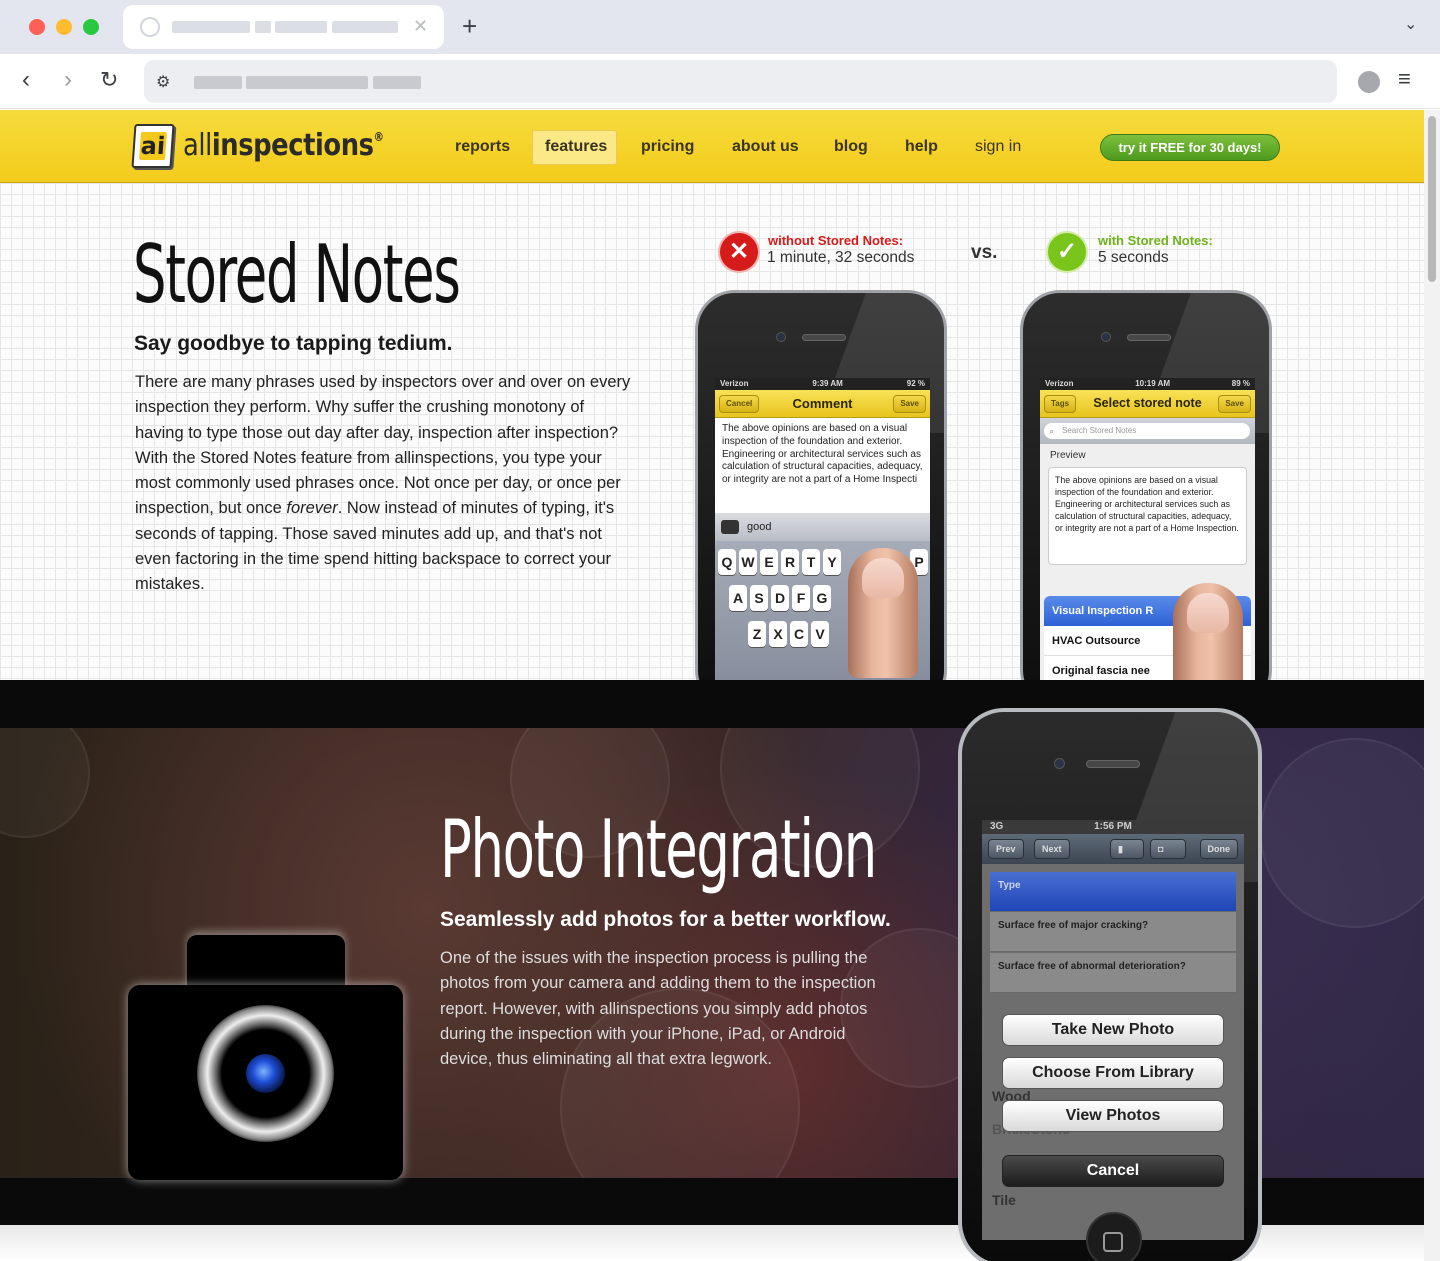  I want to click on search-bar: ⌕ Search Stored Notes, so click(1147, 431).